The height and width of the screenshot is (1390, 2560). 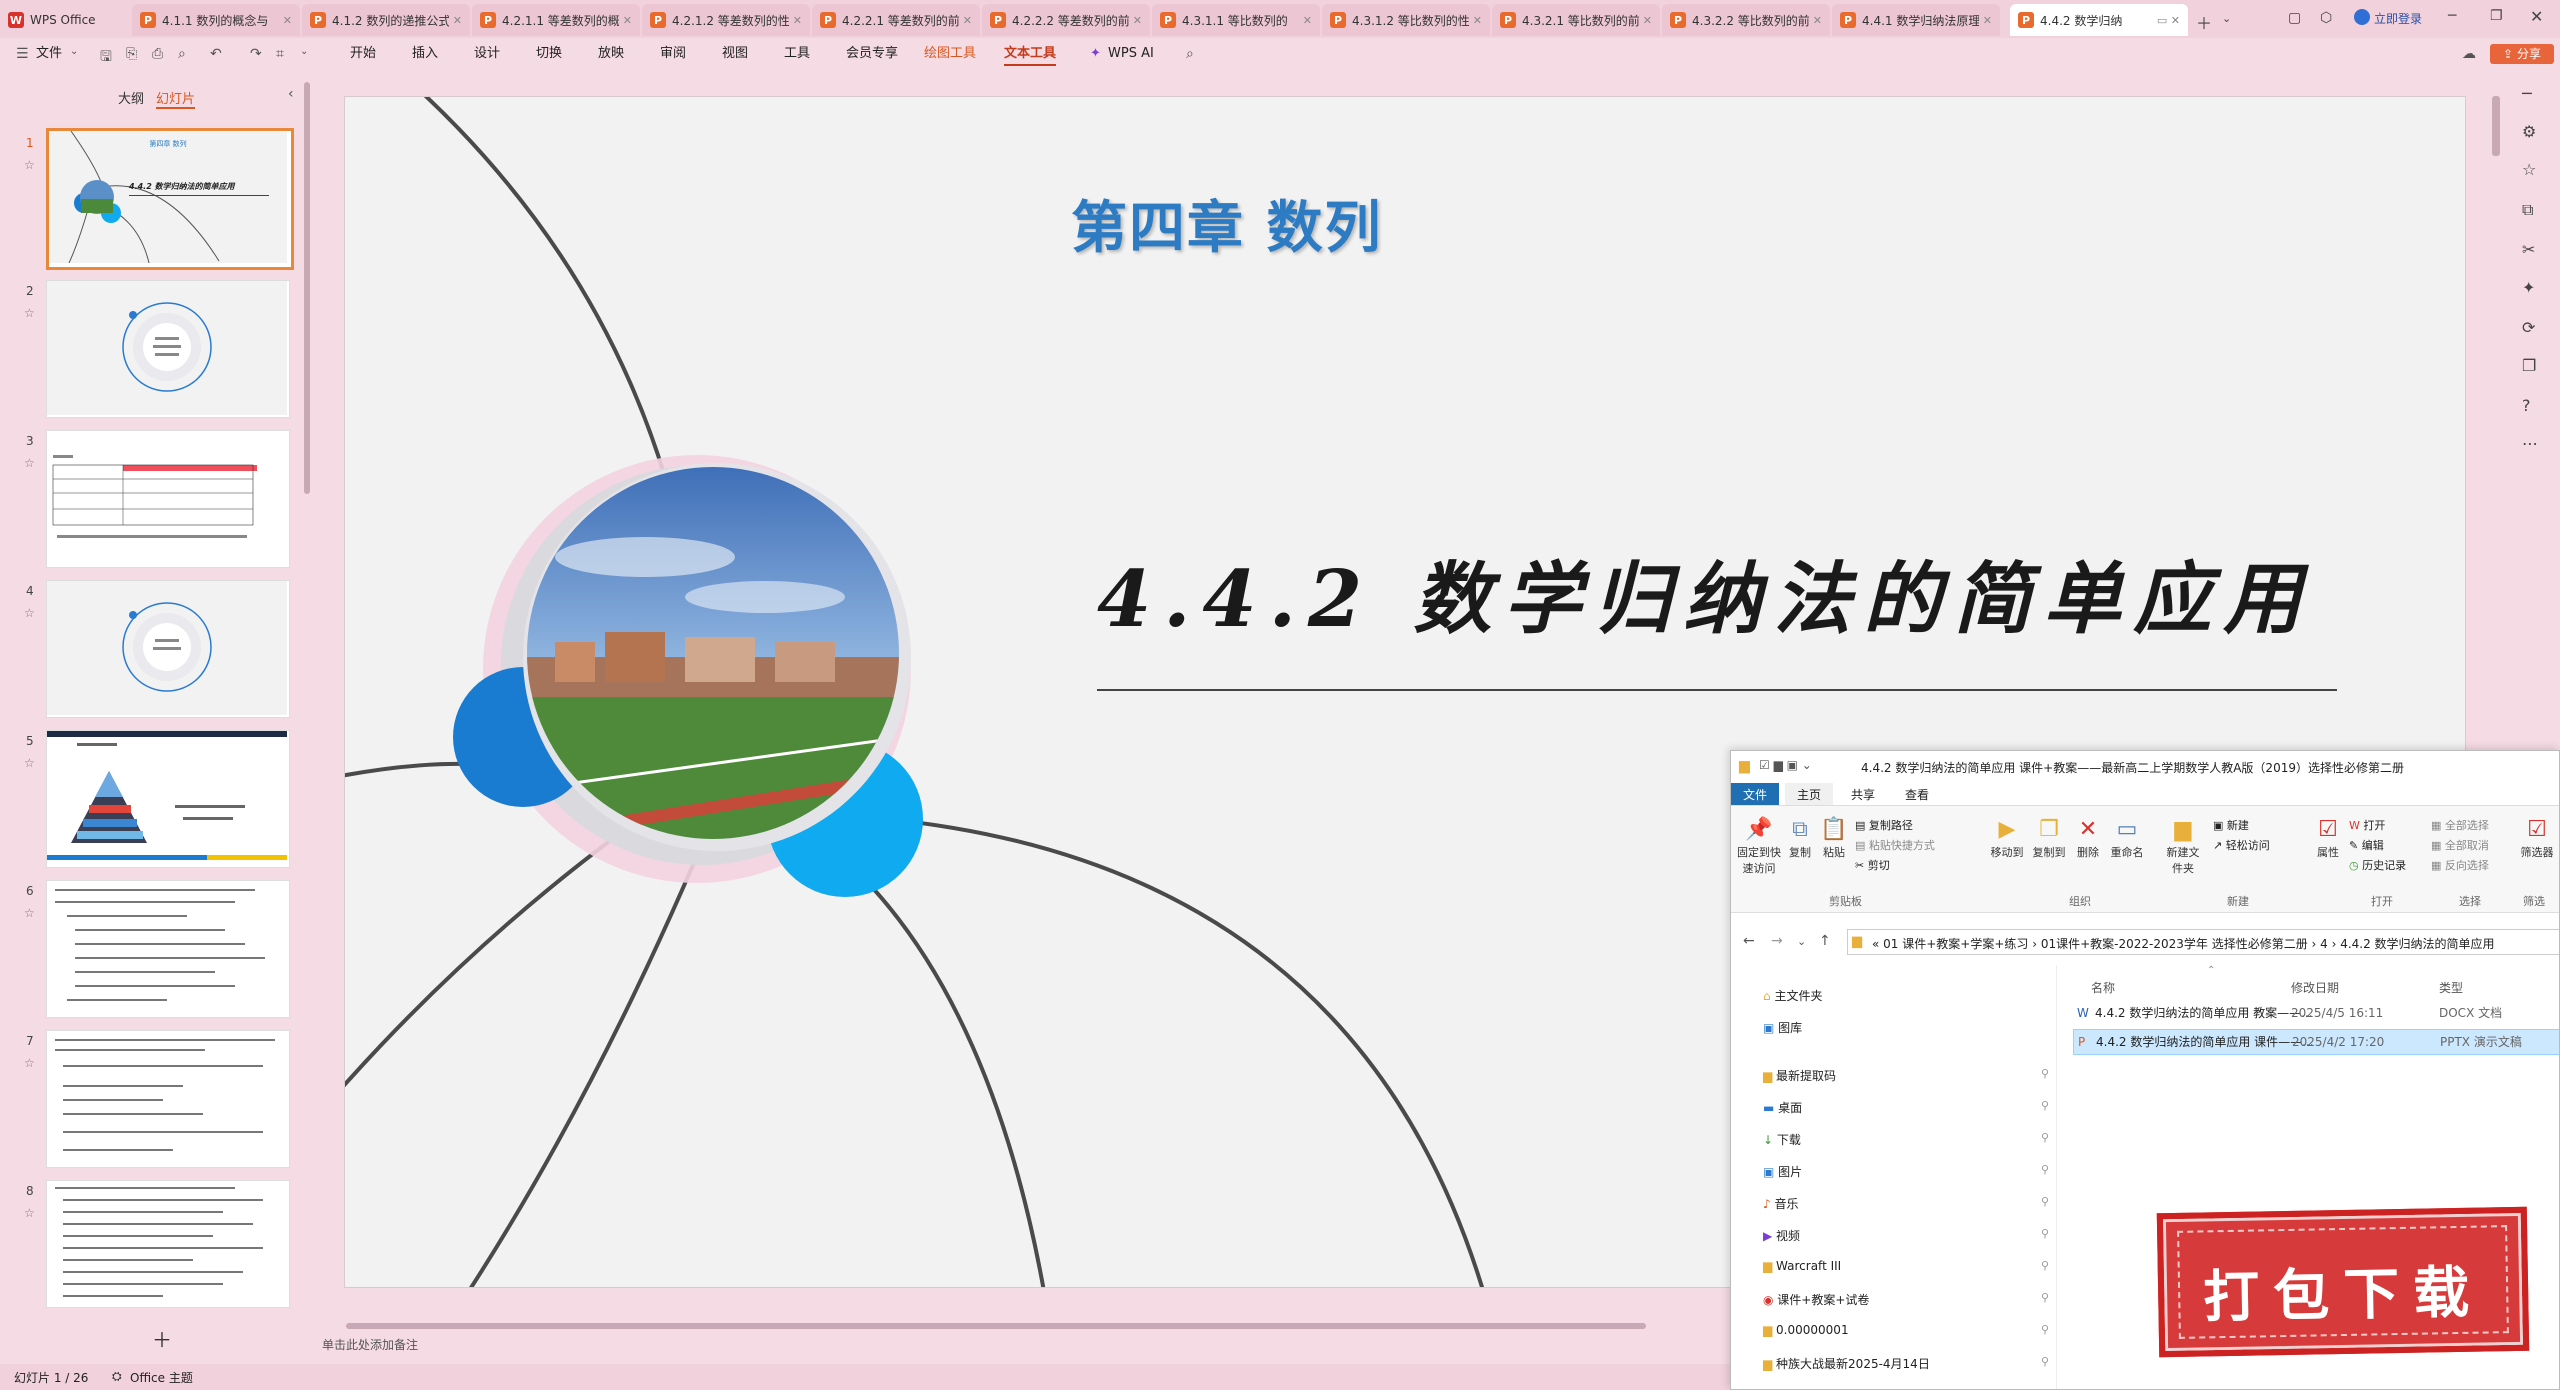 What do you see at coordinates (170, 199) in the screenshot?
I see `slide-thumbnail-1: 第四章 数列 4.4.2 数学归纳法的简单应用` at bounding box center [170, 199].